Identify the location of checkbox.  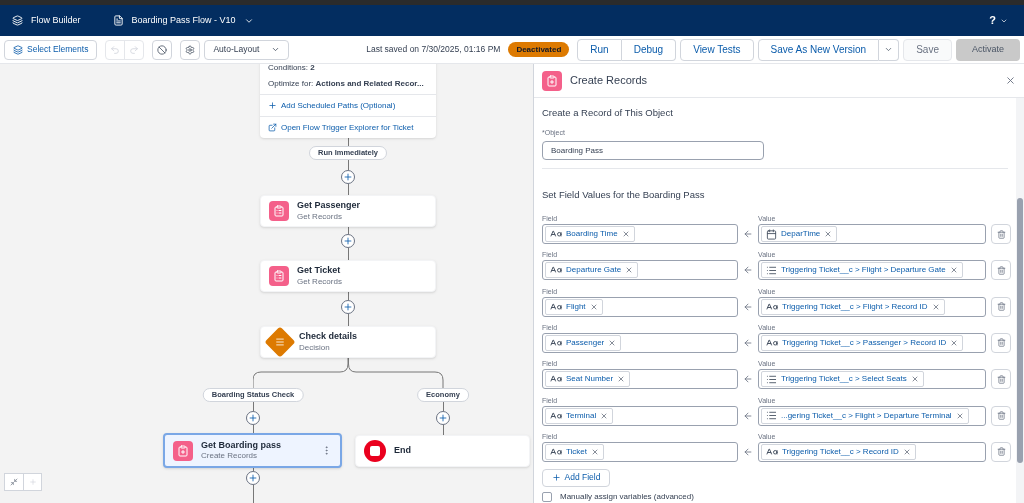
(547, 496).